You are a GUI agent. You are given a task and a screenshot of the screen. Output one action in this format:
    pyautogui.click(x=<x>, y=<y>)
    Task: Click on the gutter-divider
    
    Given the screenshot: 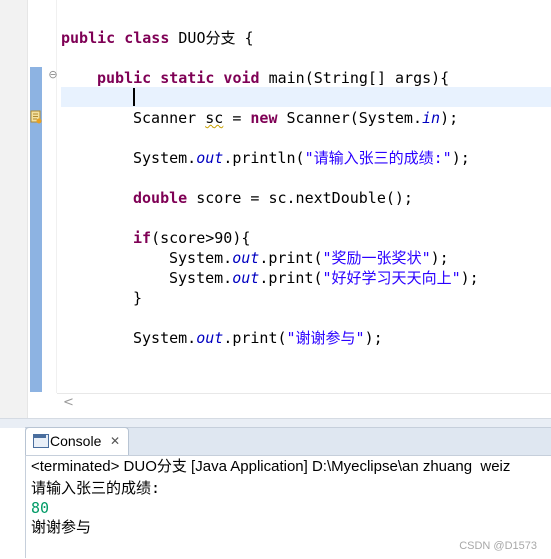 What is the action you would take?
    pyautogui.click(x=56, y=196)
    